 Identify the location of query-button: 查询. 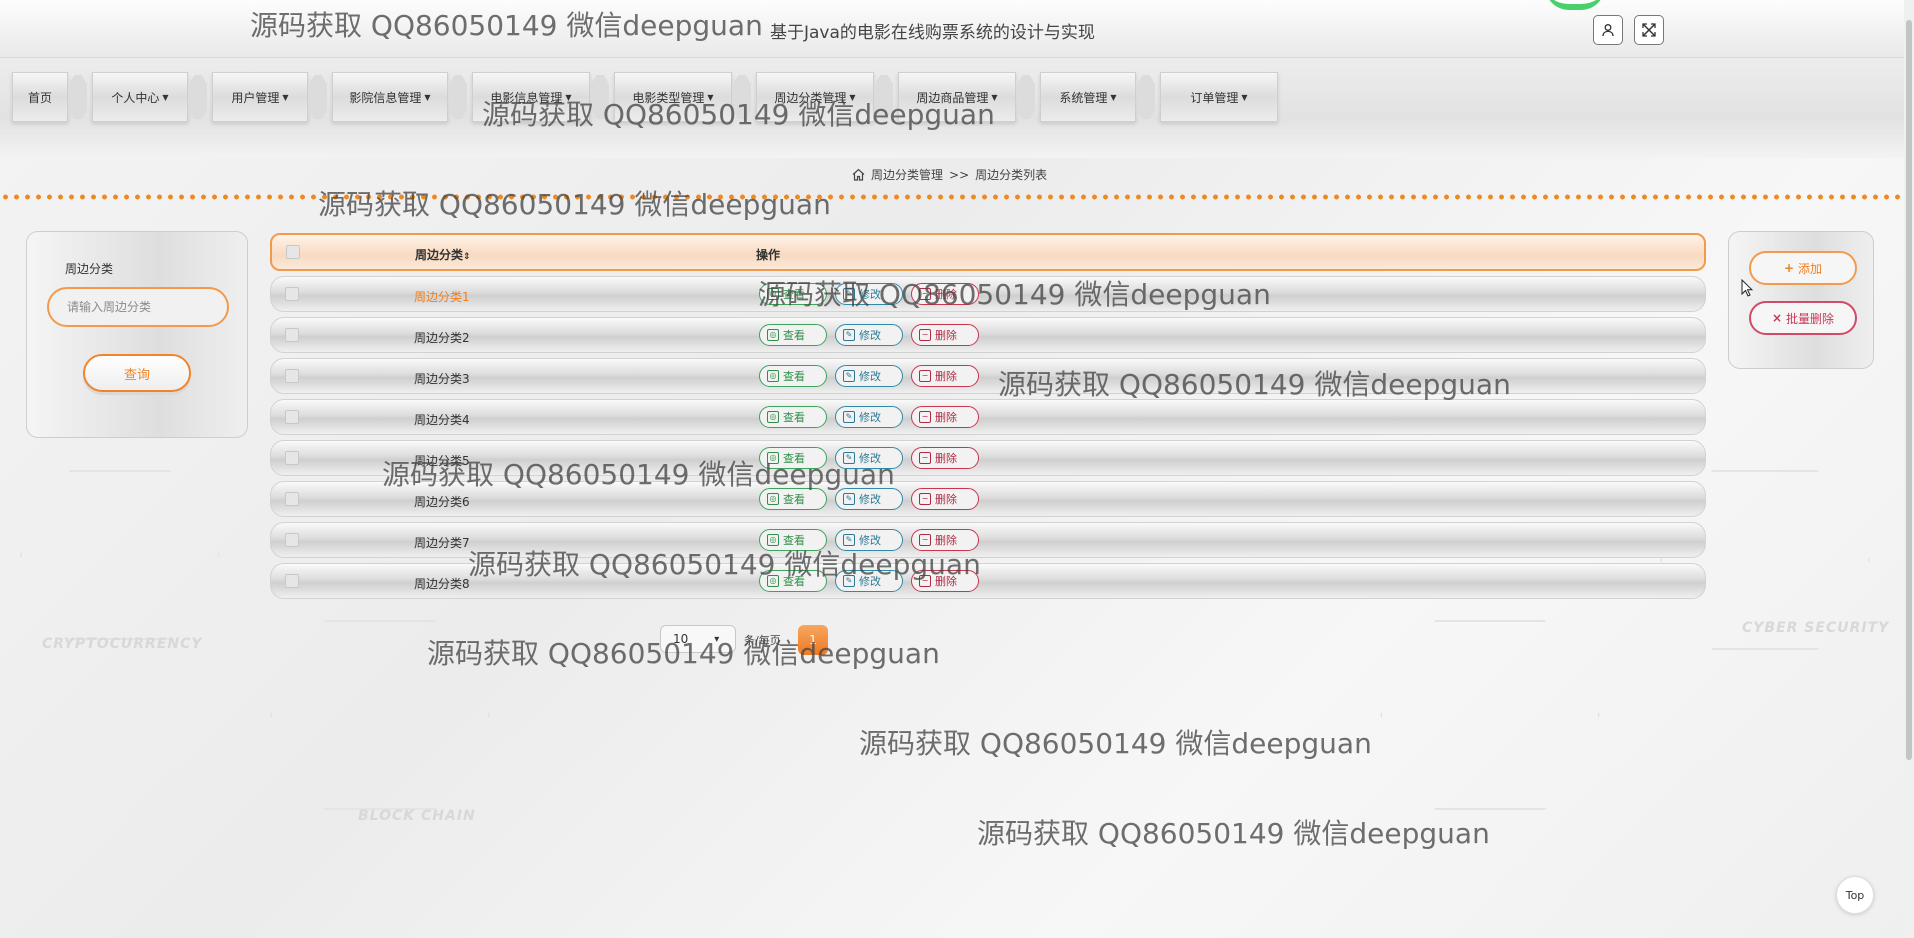
(137, 373).